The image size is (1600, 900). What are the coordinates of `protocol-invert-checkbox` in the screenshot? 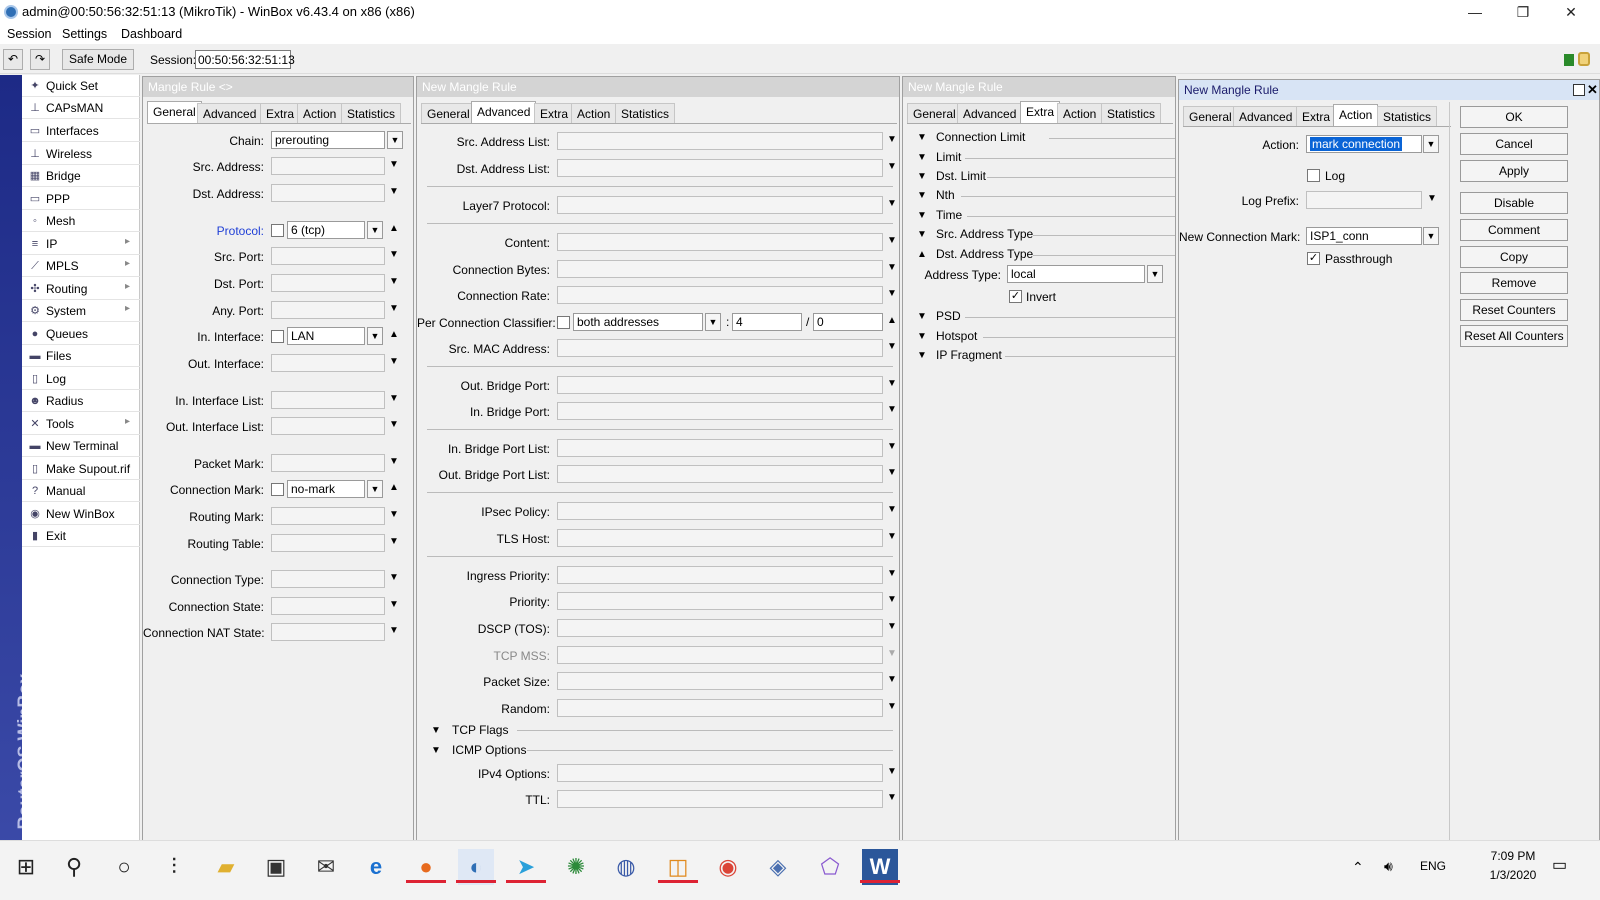 It's located at (277, 230).